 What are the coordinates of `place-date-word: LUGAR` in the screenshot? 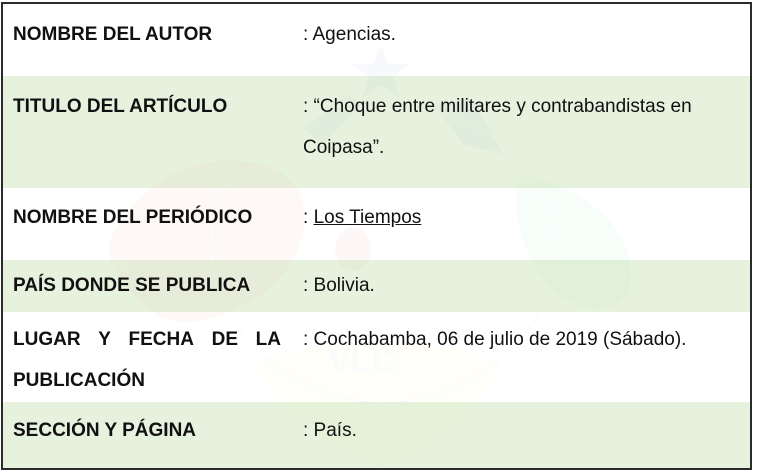 It's located at (47, 339).